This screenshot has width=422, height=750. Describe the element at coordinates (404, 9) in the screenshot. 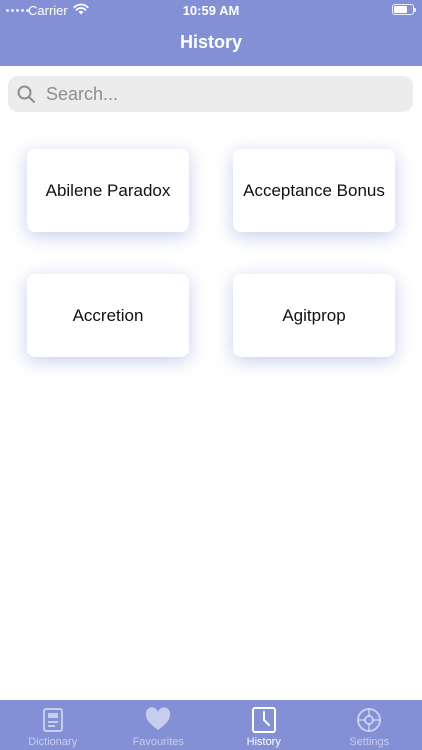

I see `battery-icon` at that location.